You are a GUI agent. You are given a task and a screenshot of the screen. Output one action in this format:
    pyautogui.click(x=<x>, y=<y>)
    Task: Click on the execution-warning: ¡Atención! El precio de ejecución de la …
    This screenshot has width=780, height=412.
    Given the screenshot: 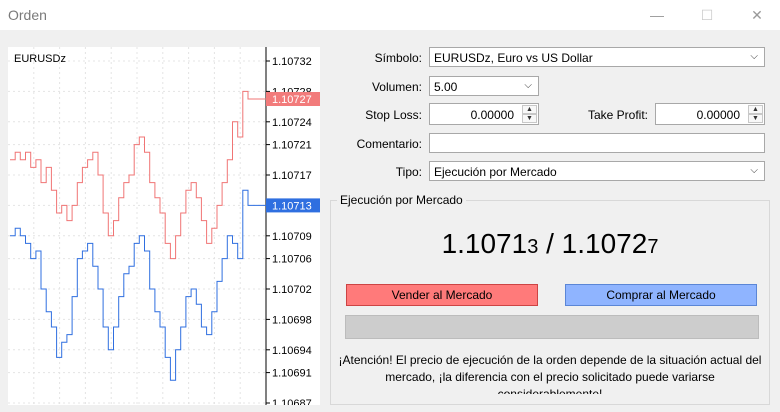 What is the action you would take?
    pyautogui.click(x=550, y=373)
    